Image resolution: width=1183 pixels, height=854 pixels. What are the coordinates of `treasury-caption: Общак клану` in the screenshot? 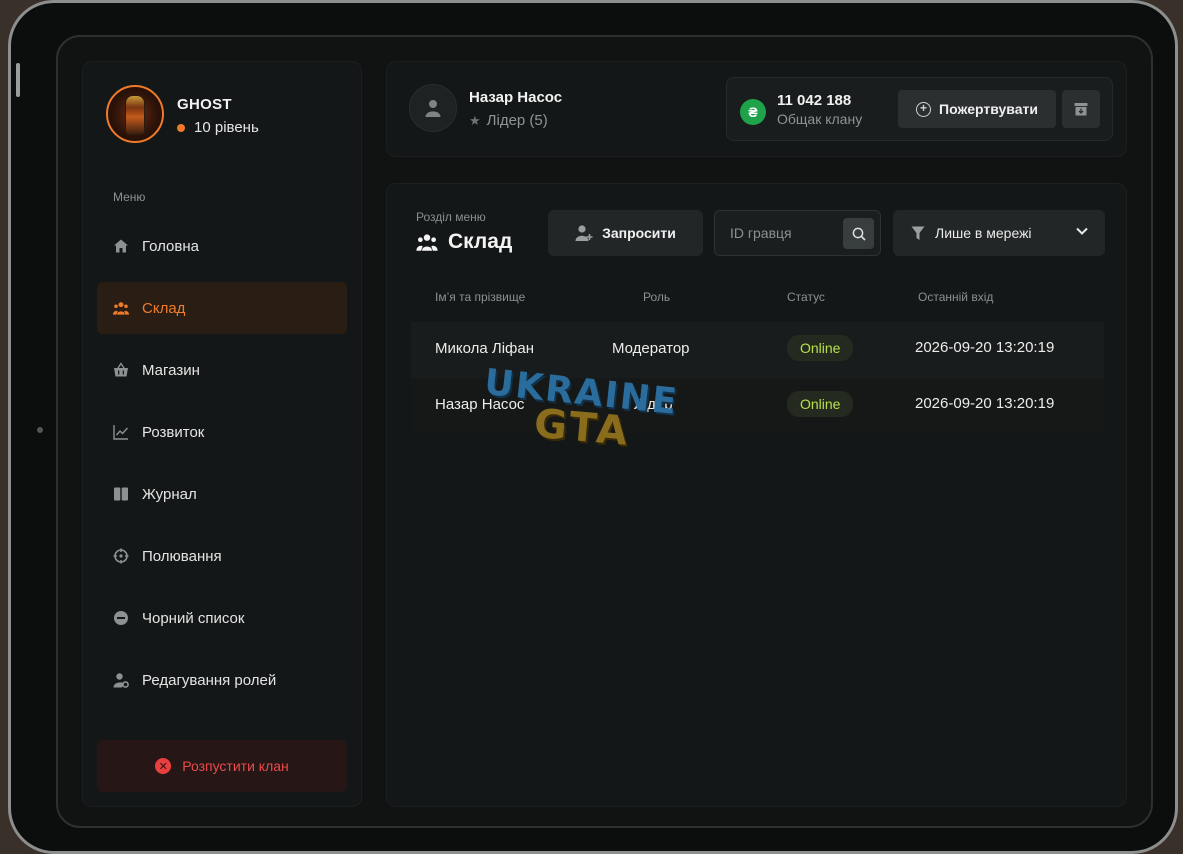 It's located at (820, 119).